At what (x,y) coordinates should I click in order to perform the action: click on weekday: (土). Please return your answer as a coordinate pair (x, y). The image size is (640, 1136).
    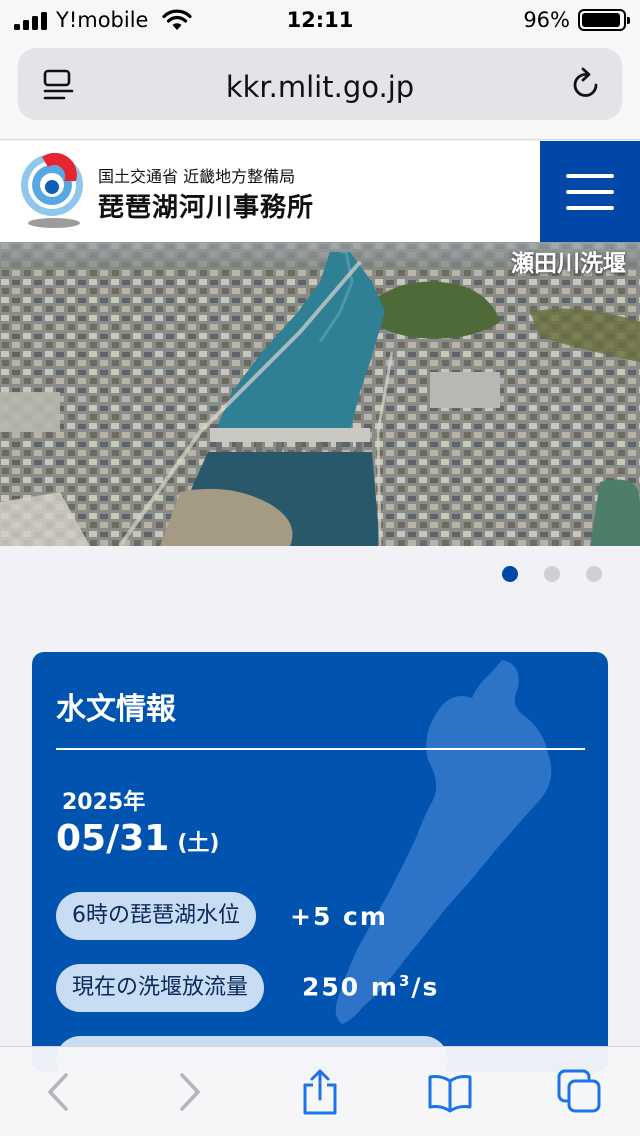
    Looking at the image, I should click on (198, 843).